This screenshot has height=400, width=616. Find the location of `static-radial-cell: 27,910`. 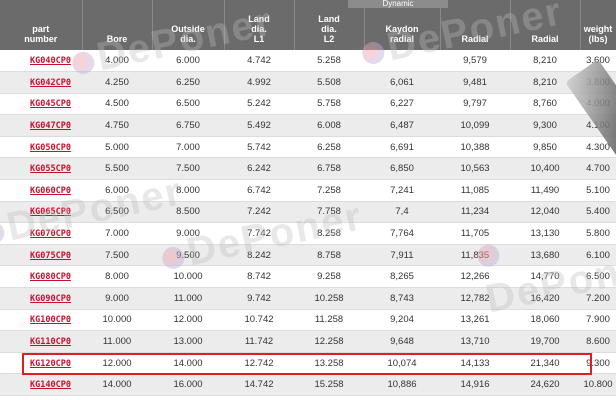

static-radial-cell: 27,910 is located at coordinates (545, 397).